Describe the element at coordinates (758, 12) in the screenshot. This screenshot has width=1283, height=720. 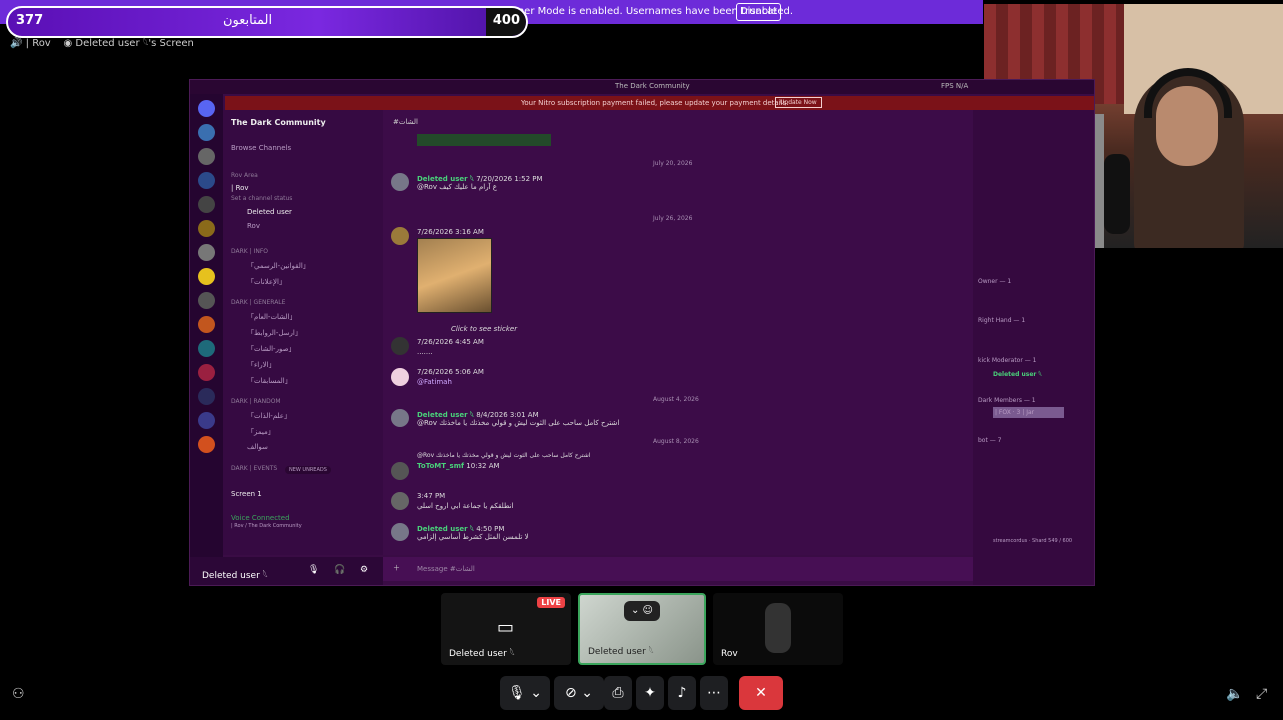
I see `disable-streamer-mode-button: Disable` at that location.